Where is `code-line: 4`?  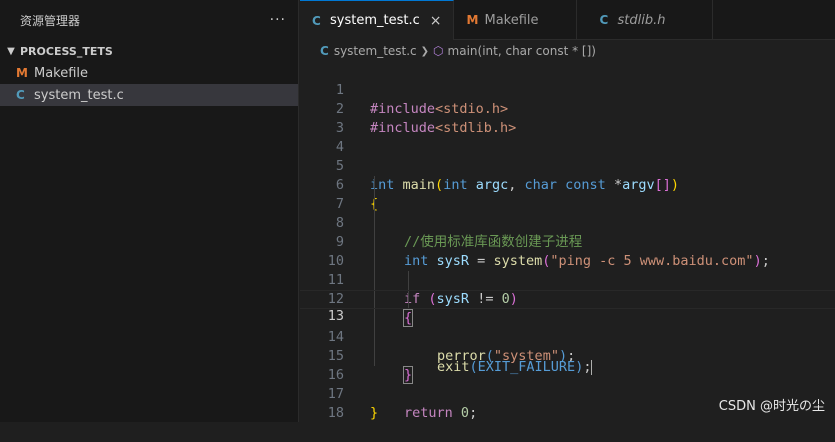 code-line: 4 is located at coordinates (567, 137).